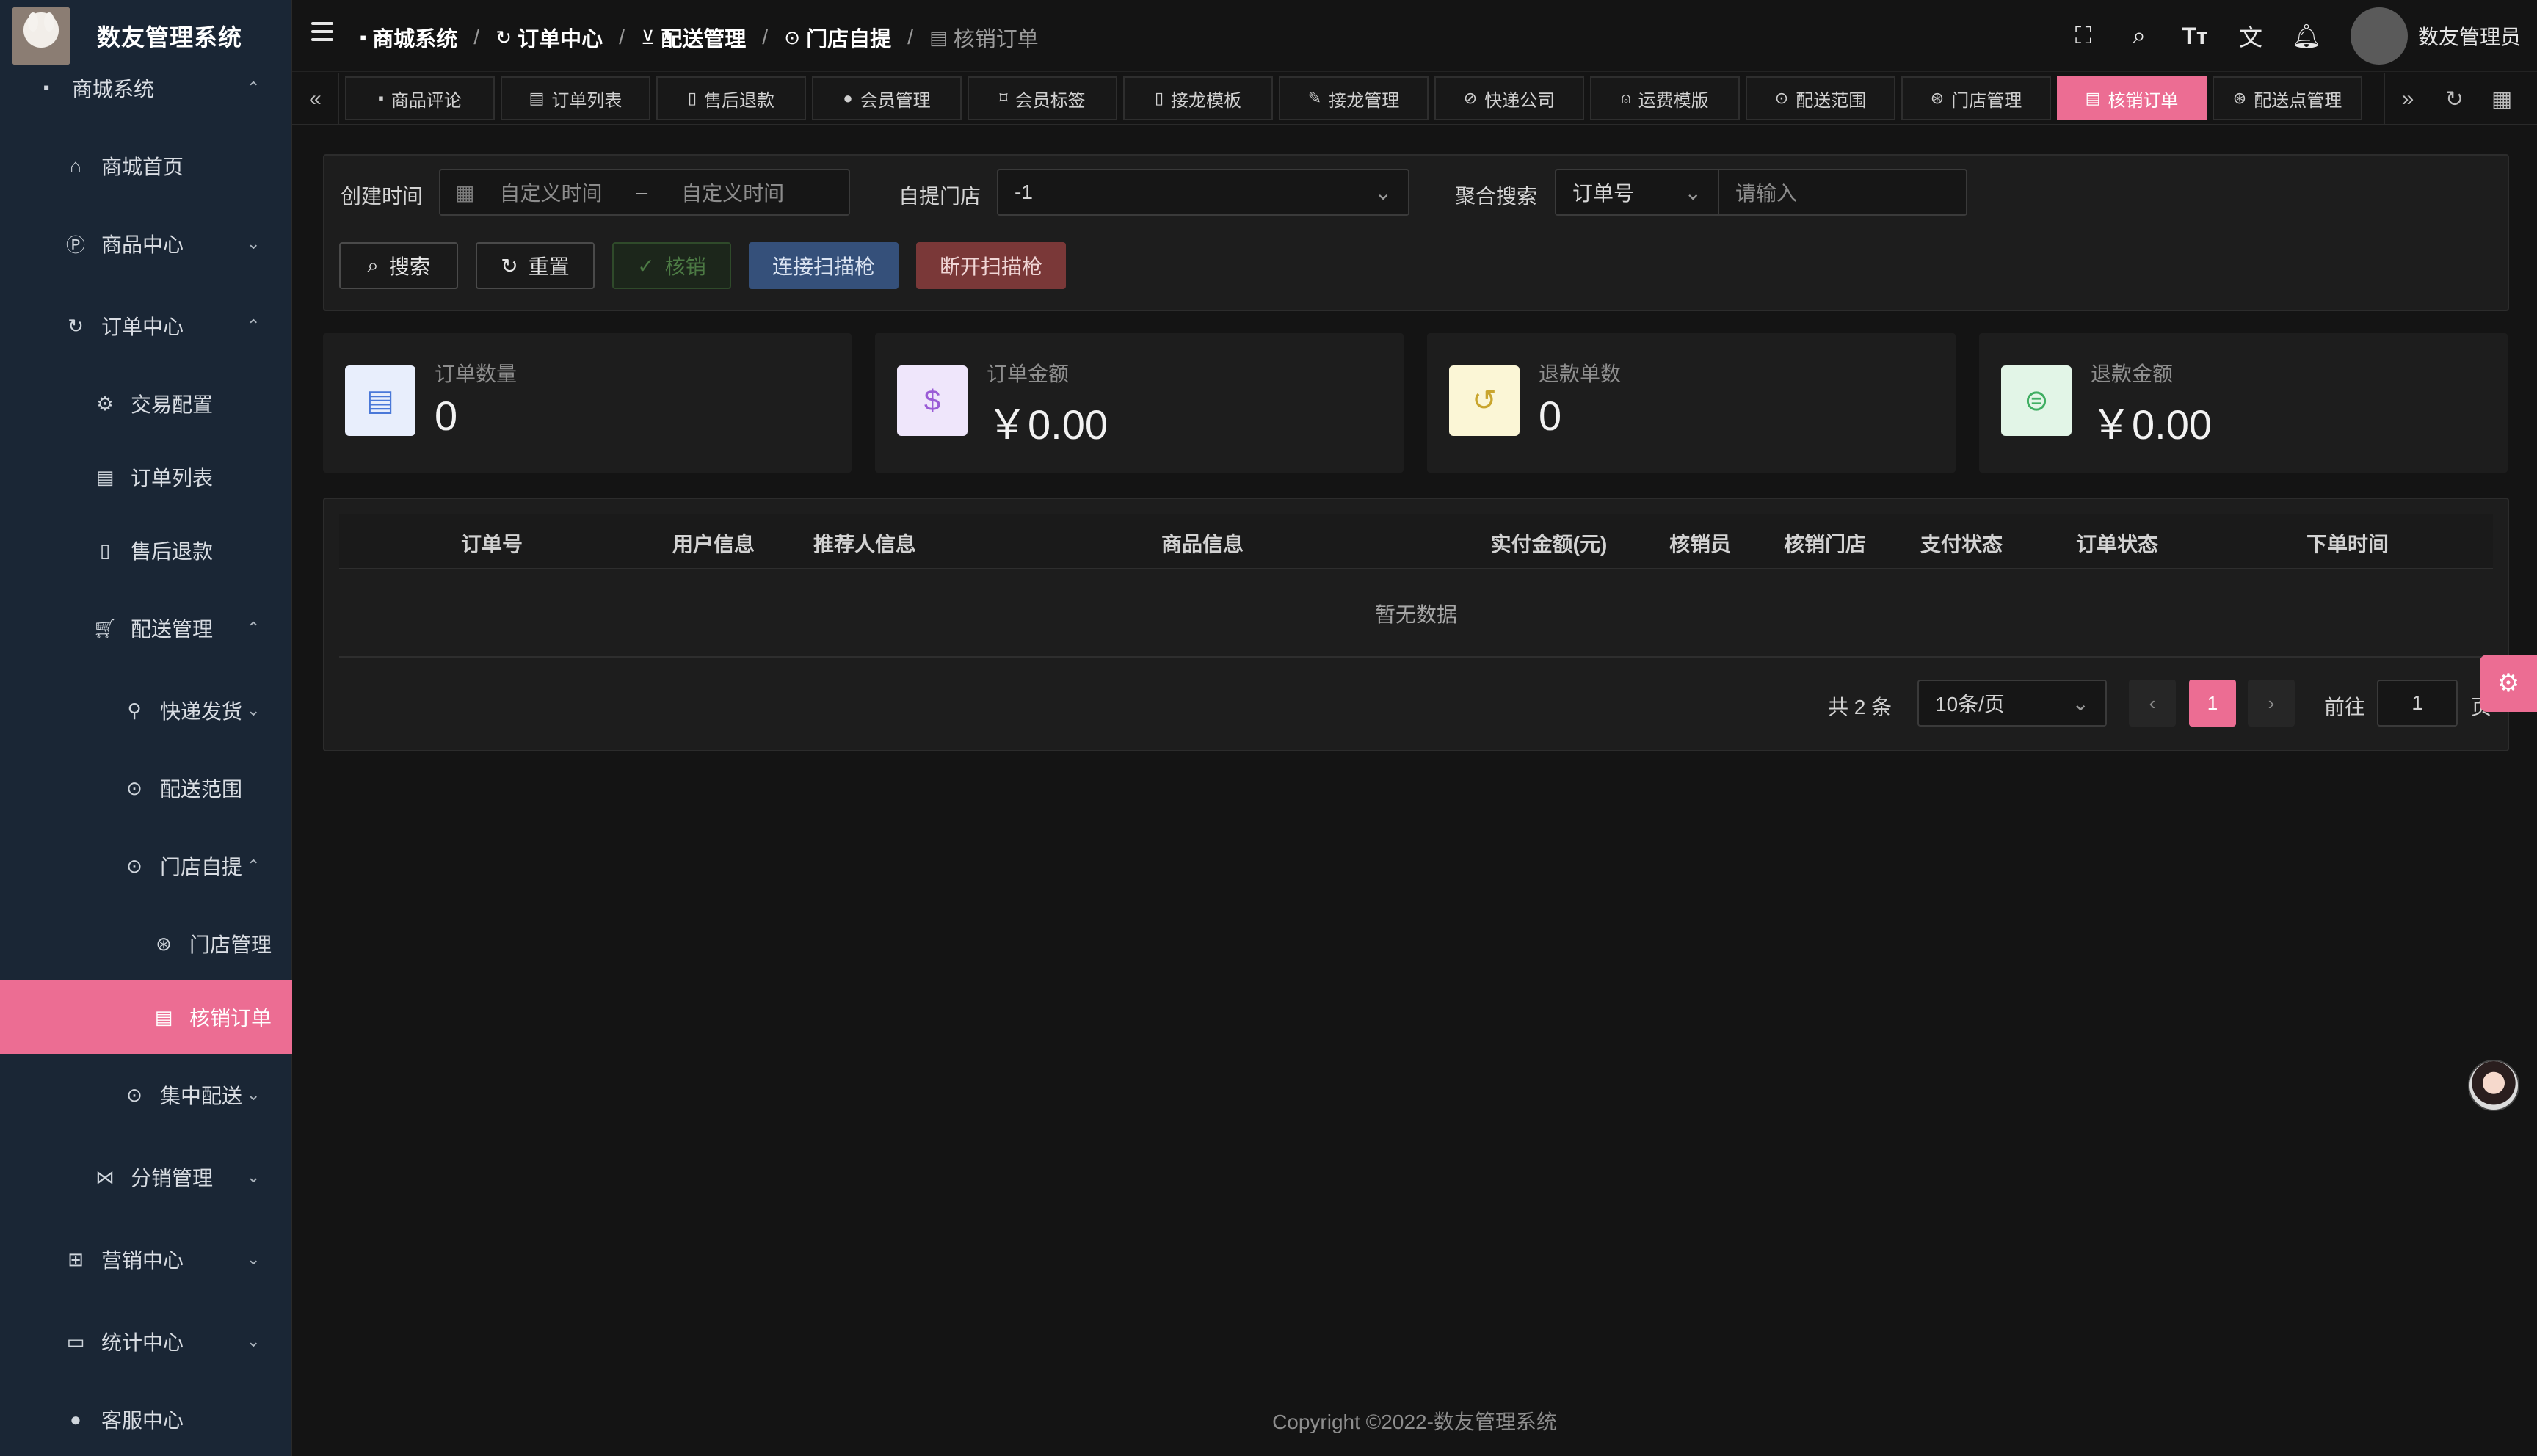 The image size is (2537, 1456). What do you see at coordinates (2407, 99) in the screenshot?
I see `tabs-scroll-right-icon: »` at bounding box center [2407, 99].